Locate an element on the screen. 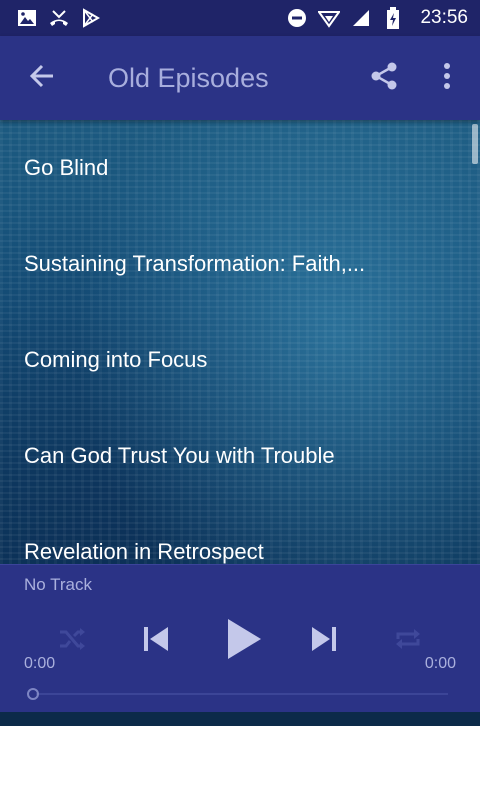 Image resolution: width=480 pixels, height=800 pixels. battery-charging-icon is located at coordinates (393, 18).